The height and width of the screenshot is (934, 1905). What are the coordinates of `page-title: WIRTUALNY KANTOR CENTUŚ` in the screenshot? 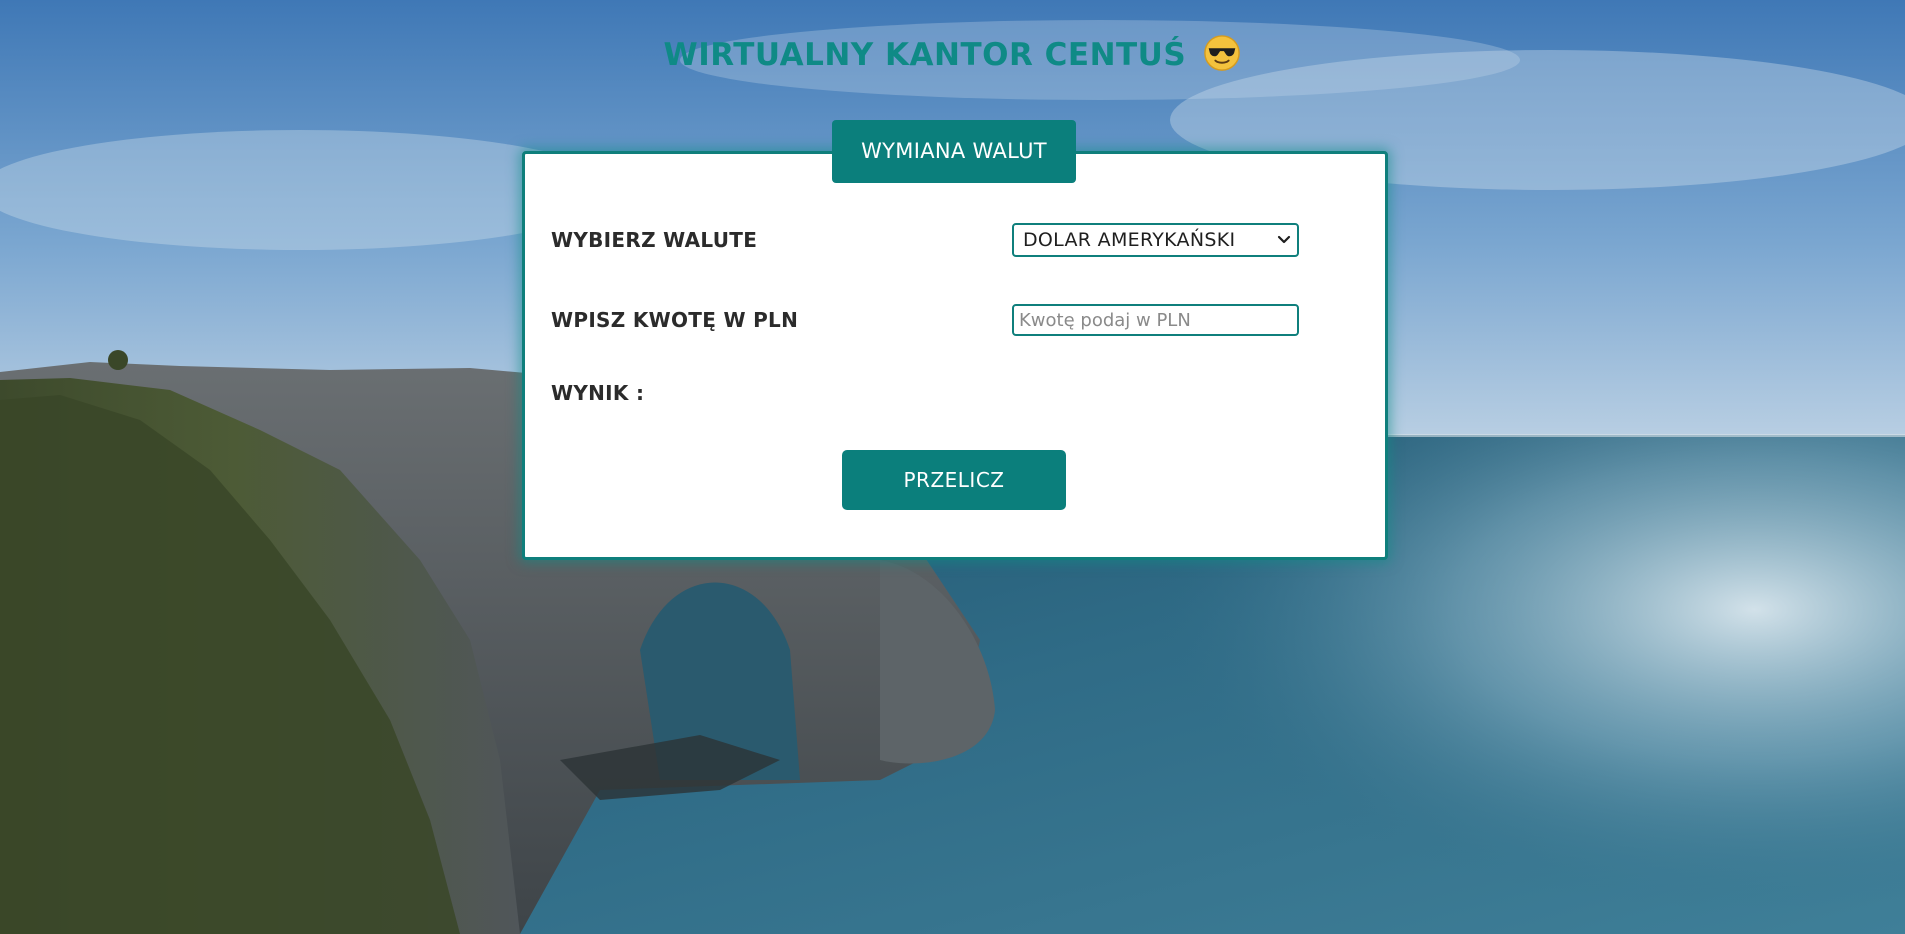 It's located at (952, 53).